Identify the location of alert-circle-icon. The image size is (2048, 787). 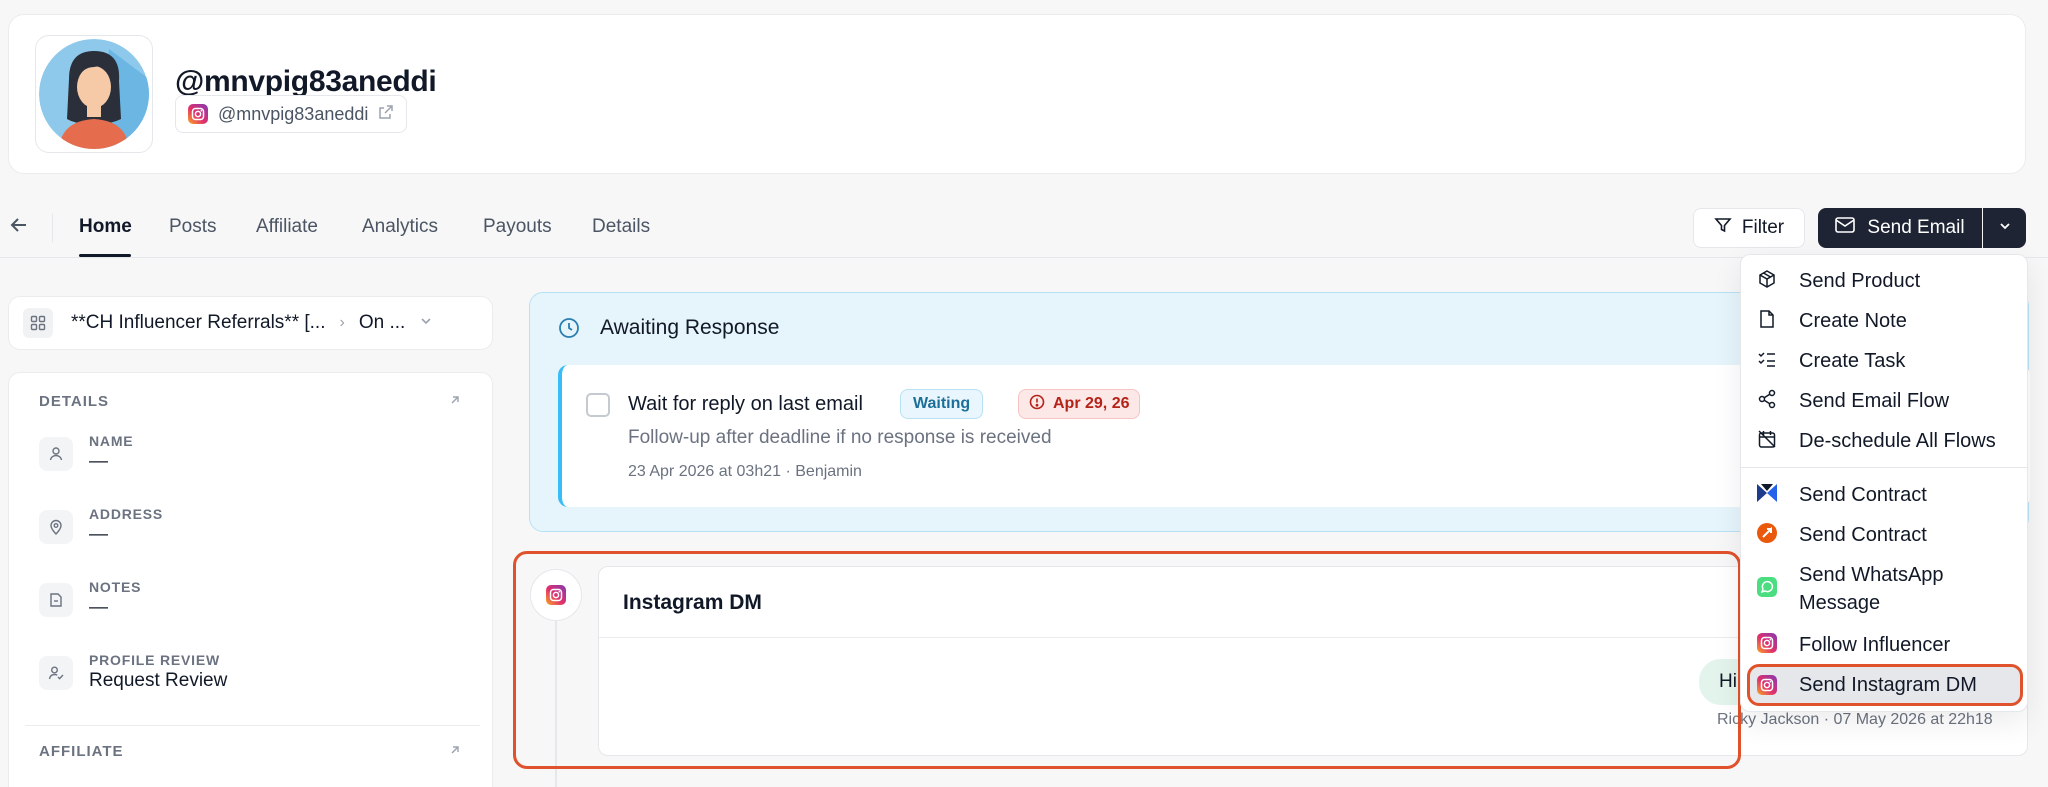
(1037, 404).